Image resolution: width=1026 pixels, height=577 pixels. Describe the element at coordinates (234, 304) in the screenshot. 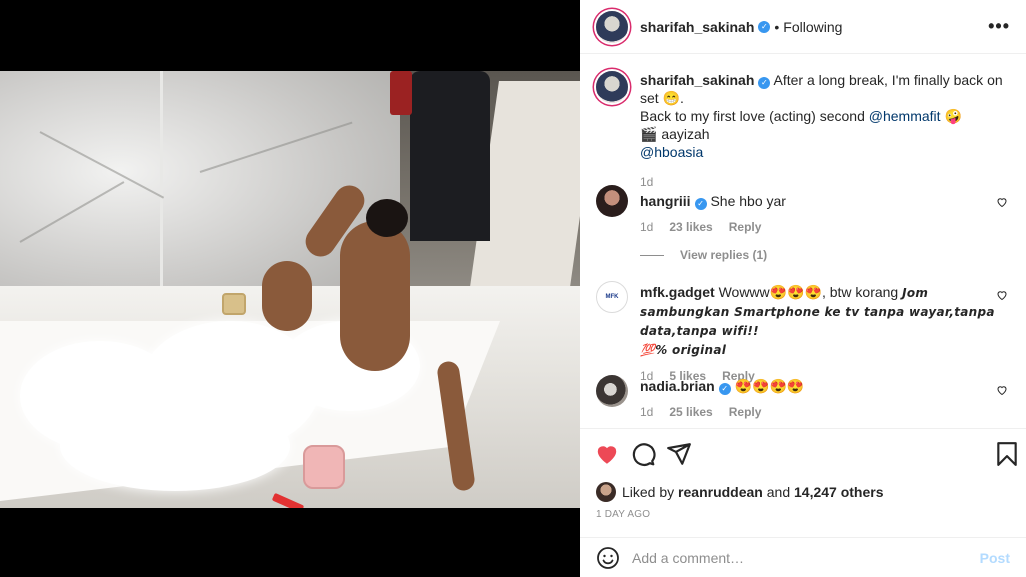

I see `photo-candle-small` at that location.